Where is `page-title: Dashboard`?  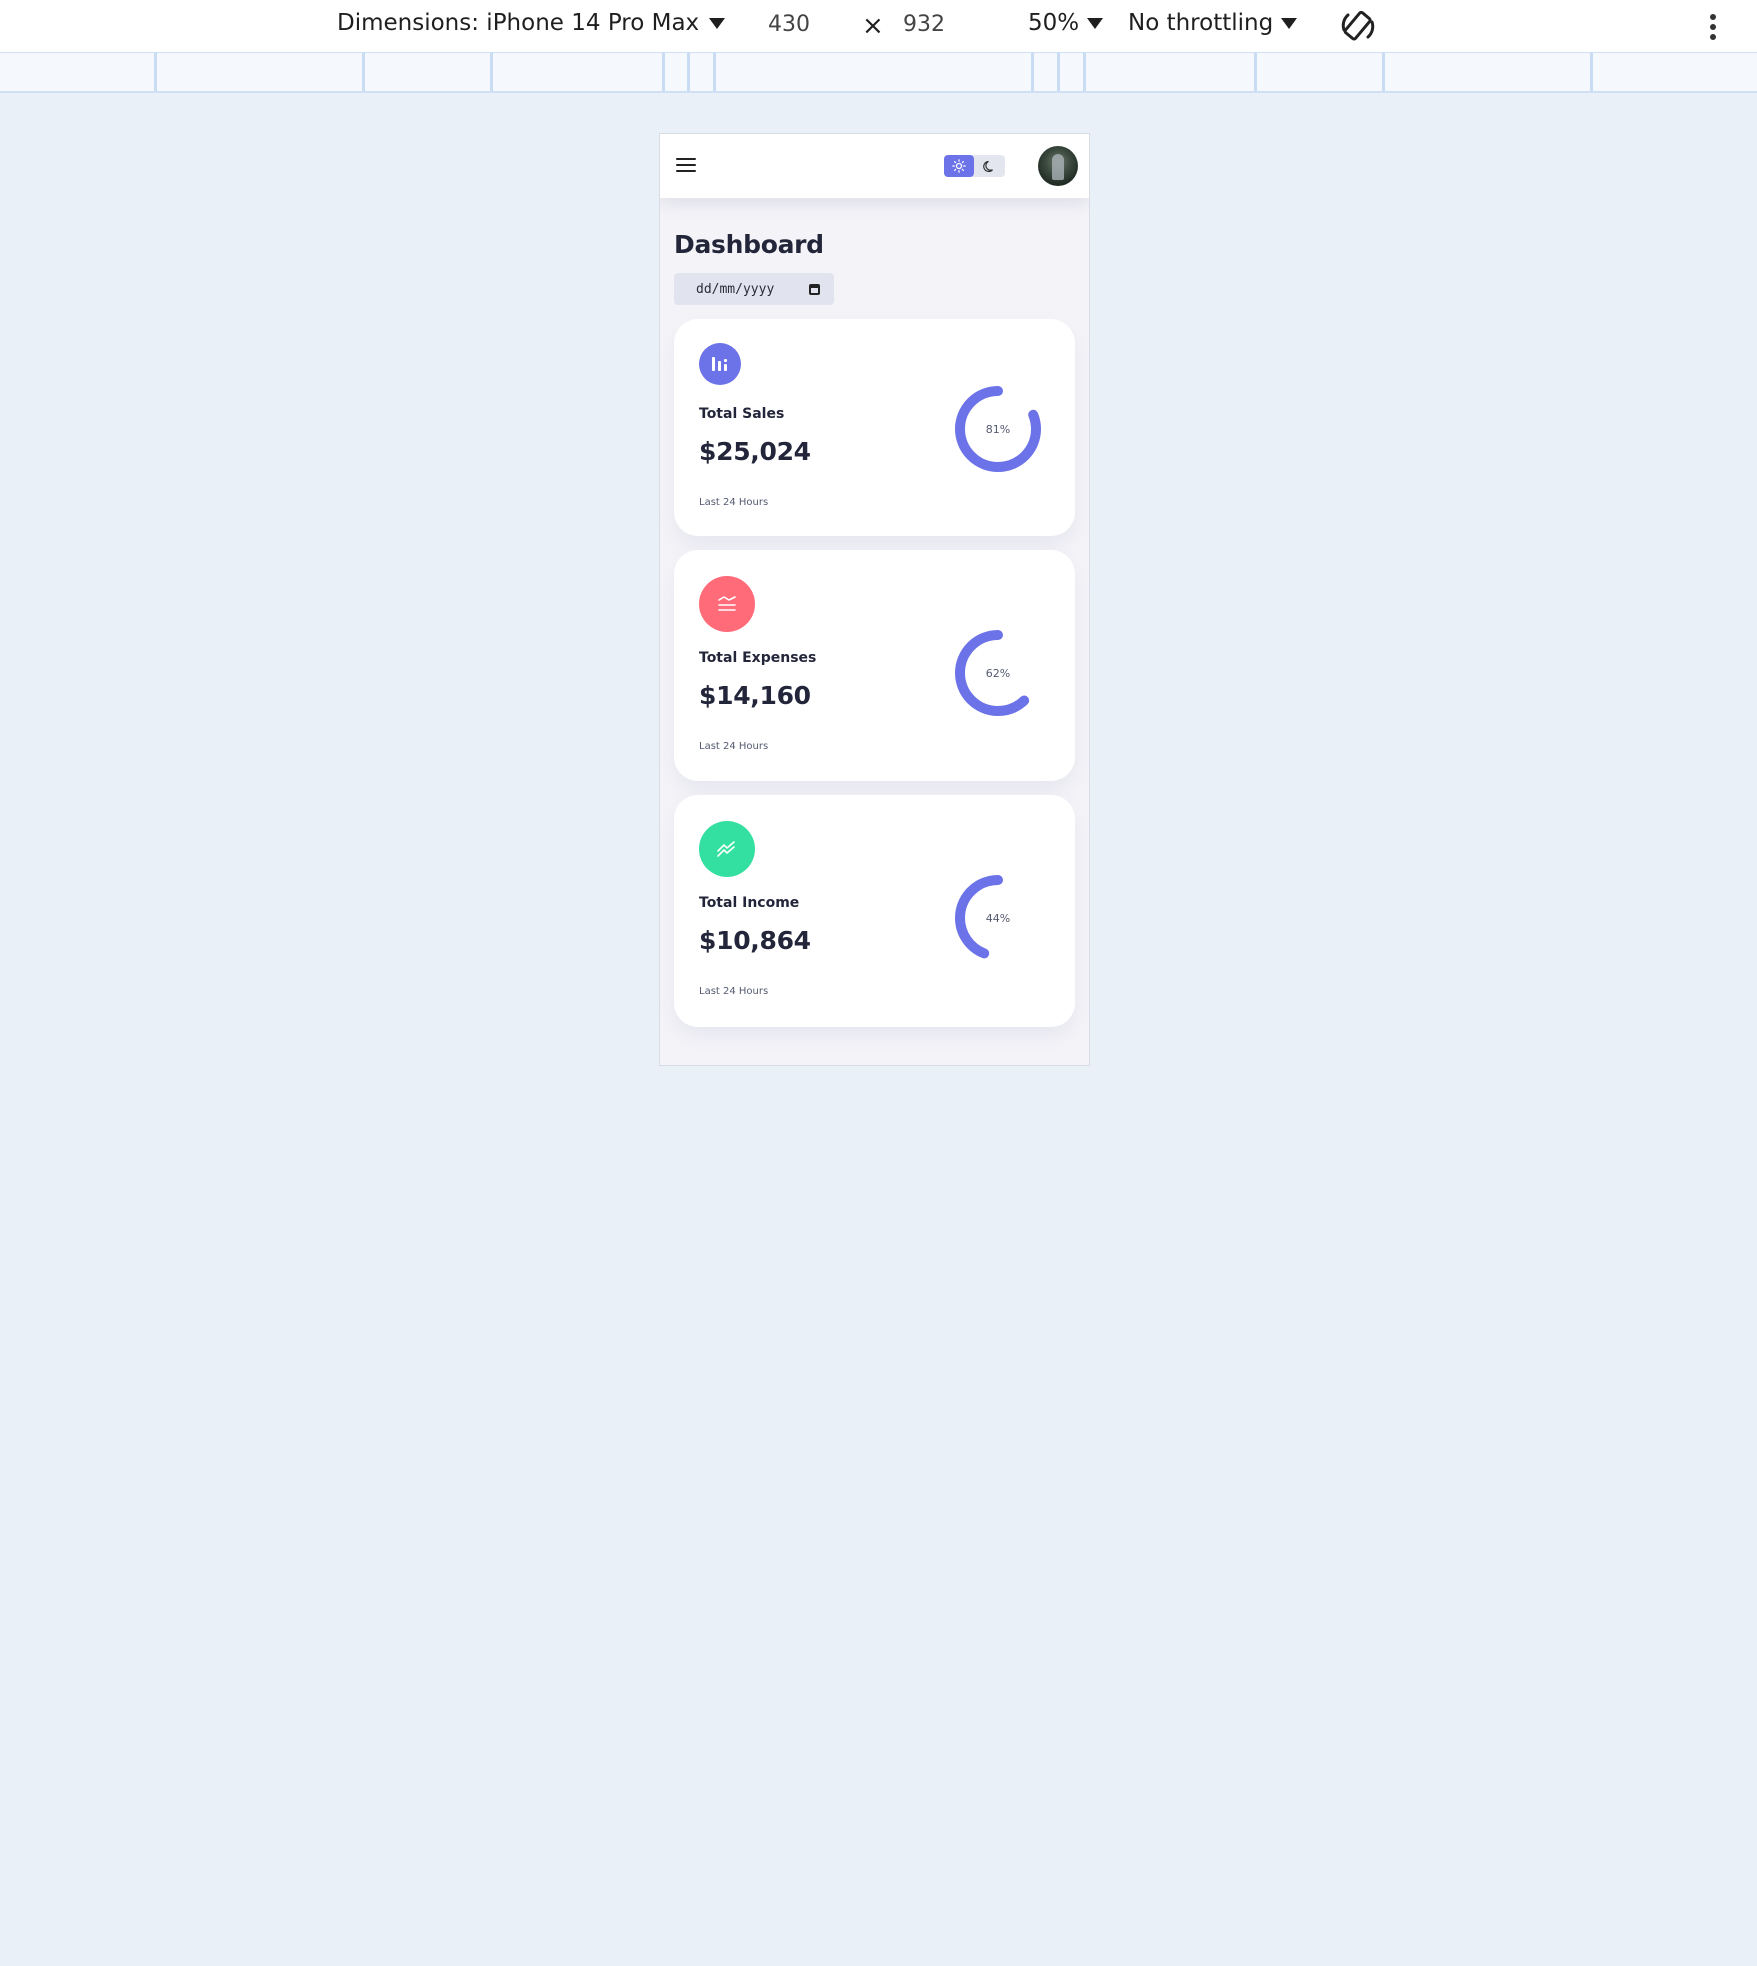 page-title: Dashboard is located at coordinates (749, 244).